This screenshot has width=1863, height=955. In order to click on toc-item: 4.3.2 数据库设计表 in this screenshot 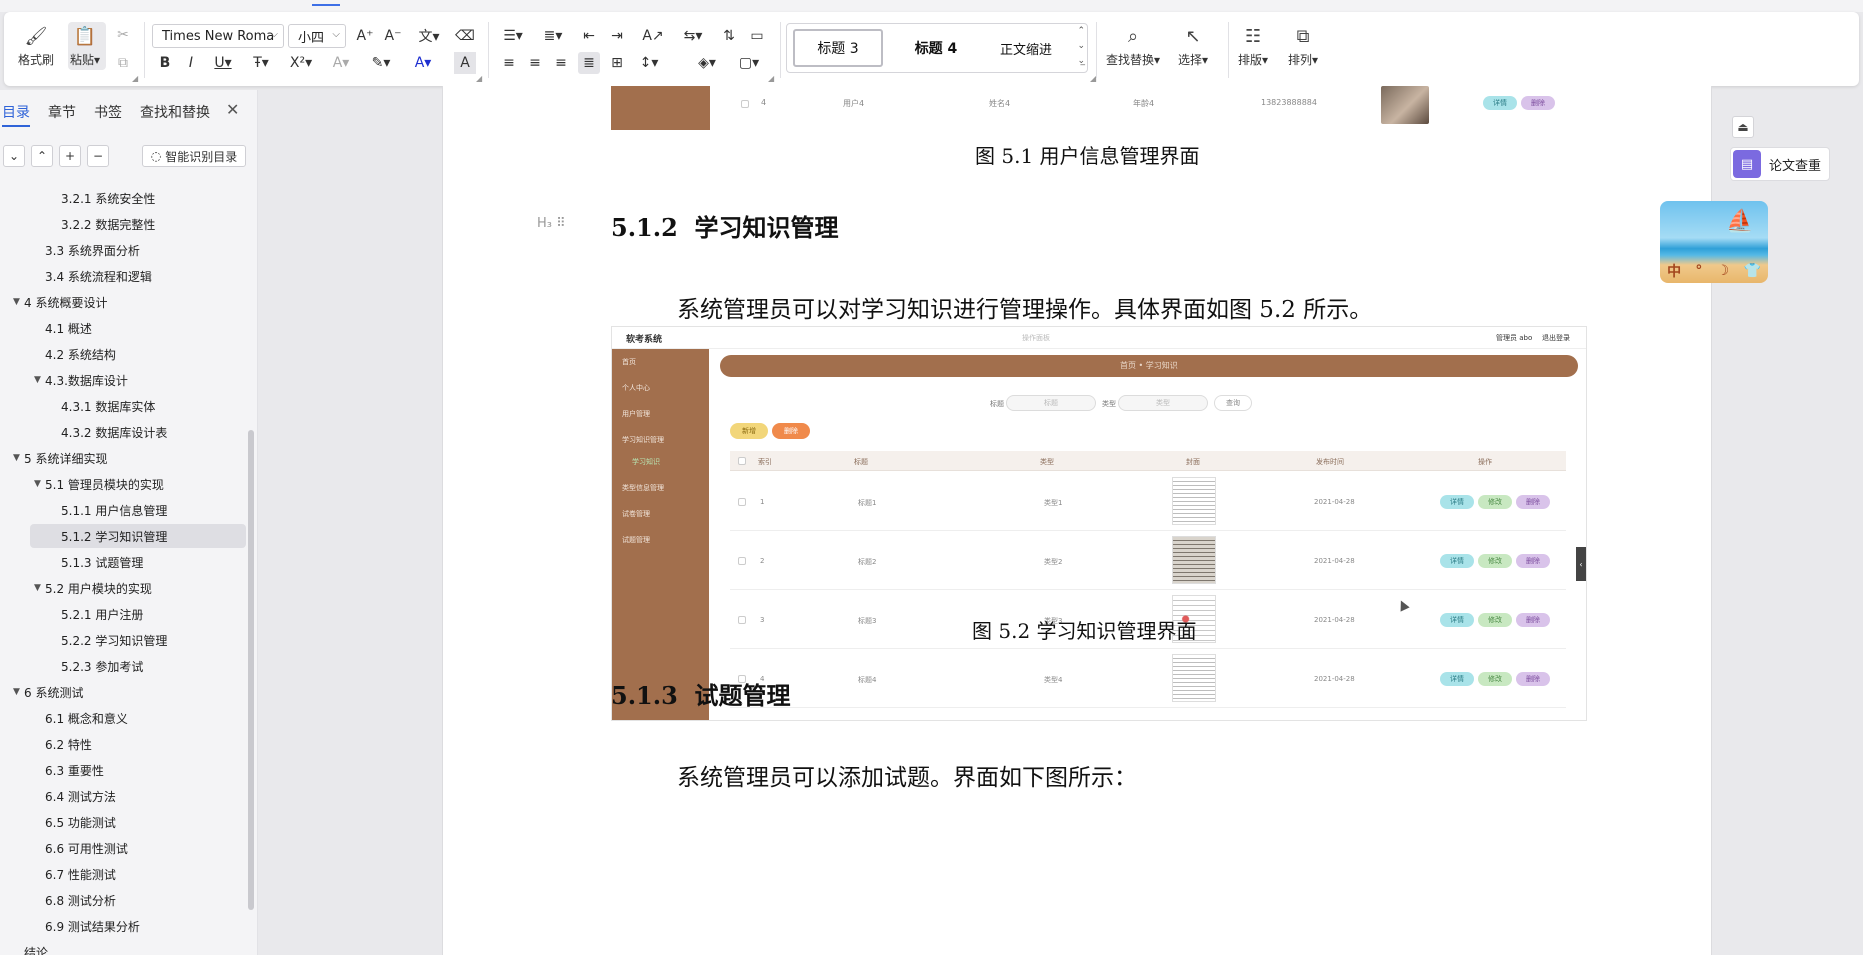, I will do `click(123, 432)`.